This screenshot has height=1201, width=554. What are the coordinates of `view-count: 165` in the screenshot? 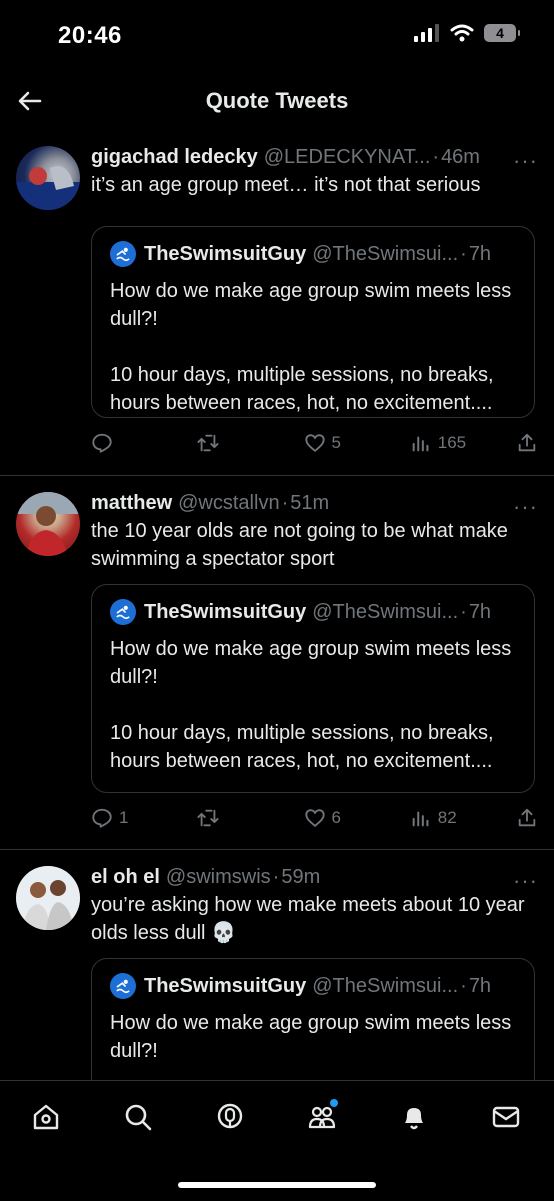 It's located at (452, 442).